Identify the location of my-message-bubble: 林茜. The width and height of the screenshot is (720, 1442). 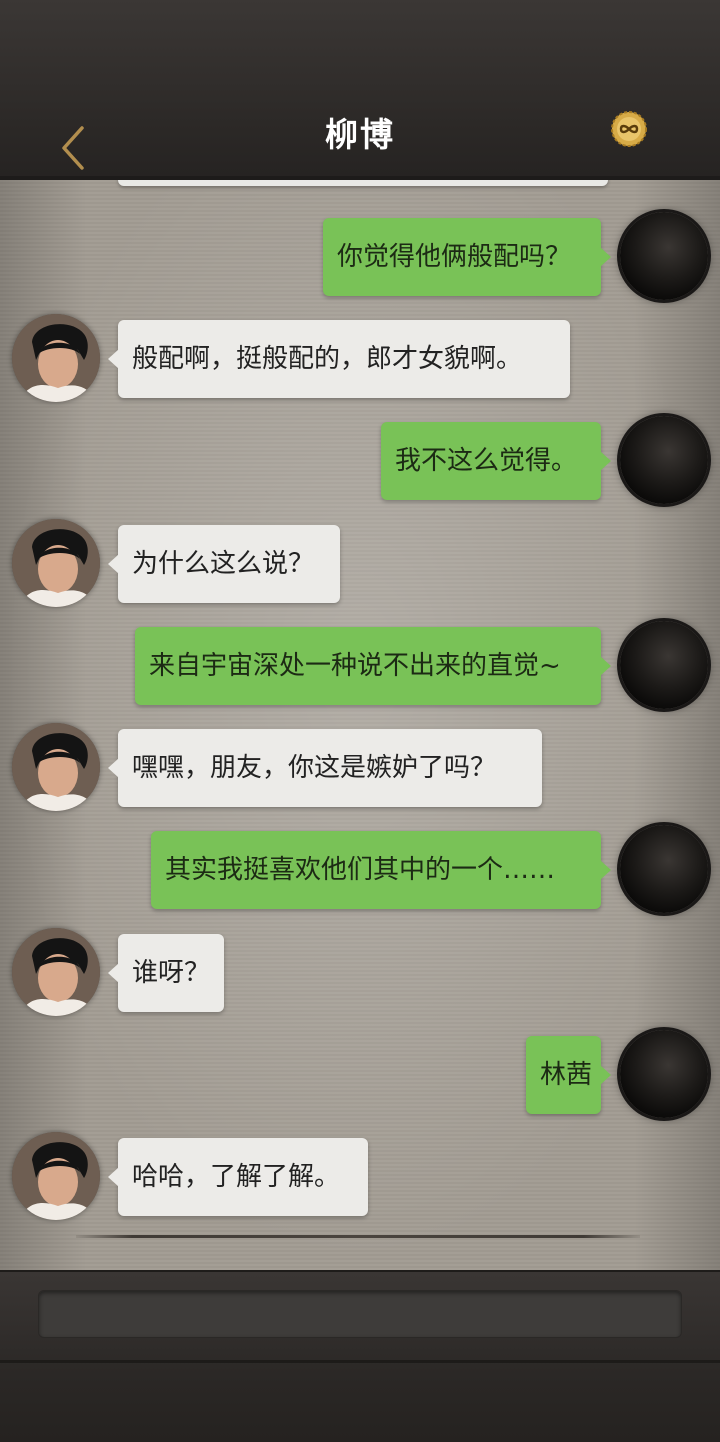
(568, 1075).